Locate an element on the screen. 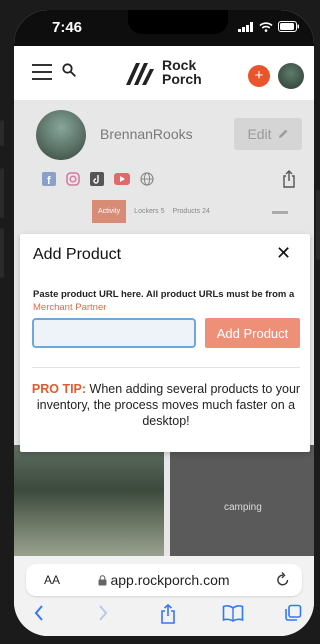  mute-switch is located at coordinates (2, 133).